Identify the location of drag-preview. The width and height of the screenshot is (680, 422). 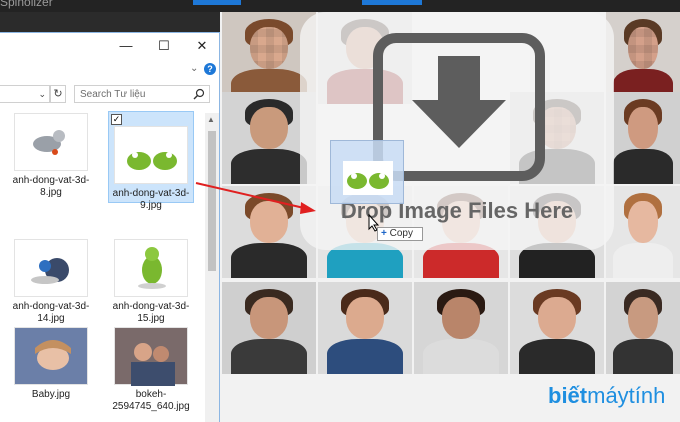
(367, 172).